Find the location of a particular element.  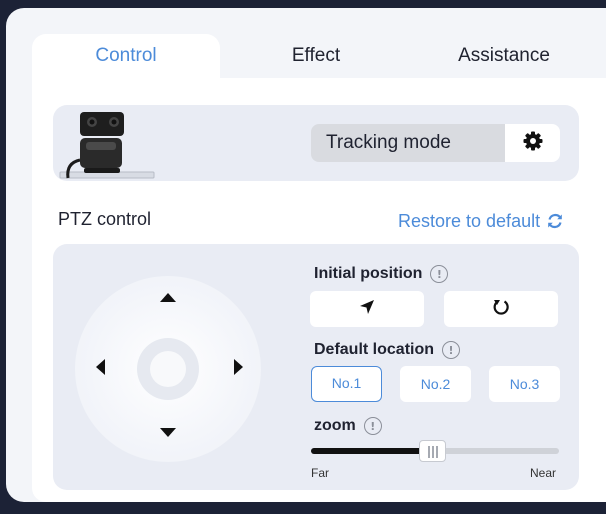

zoom-label: zoom ! is located at coordinates (348, 426).